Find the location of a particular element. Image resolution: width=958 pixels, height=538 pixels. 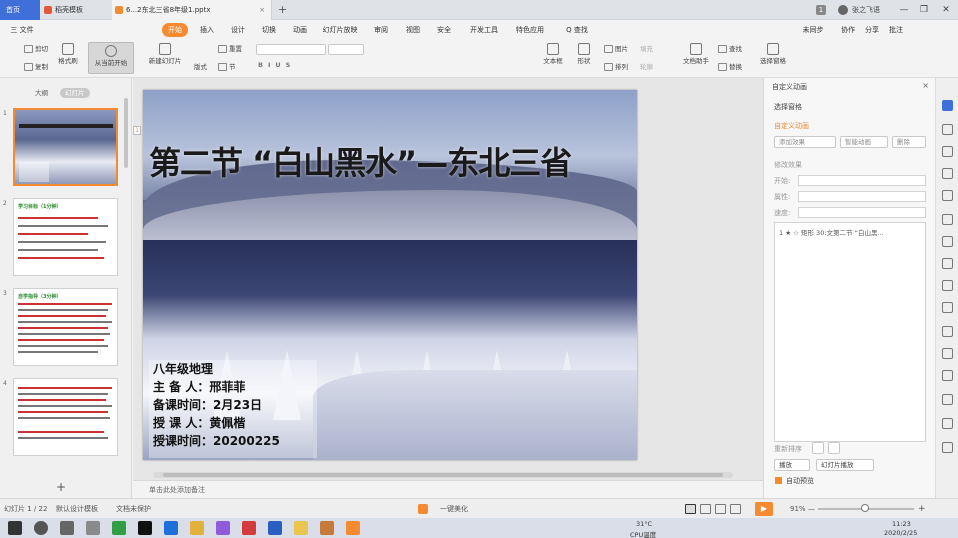

close-window-button: ✕ is located at coordinates (946, 10).